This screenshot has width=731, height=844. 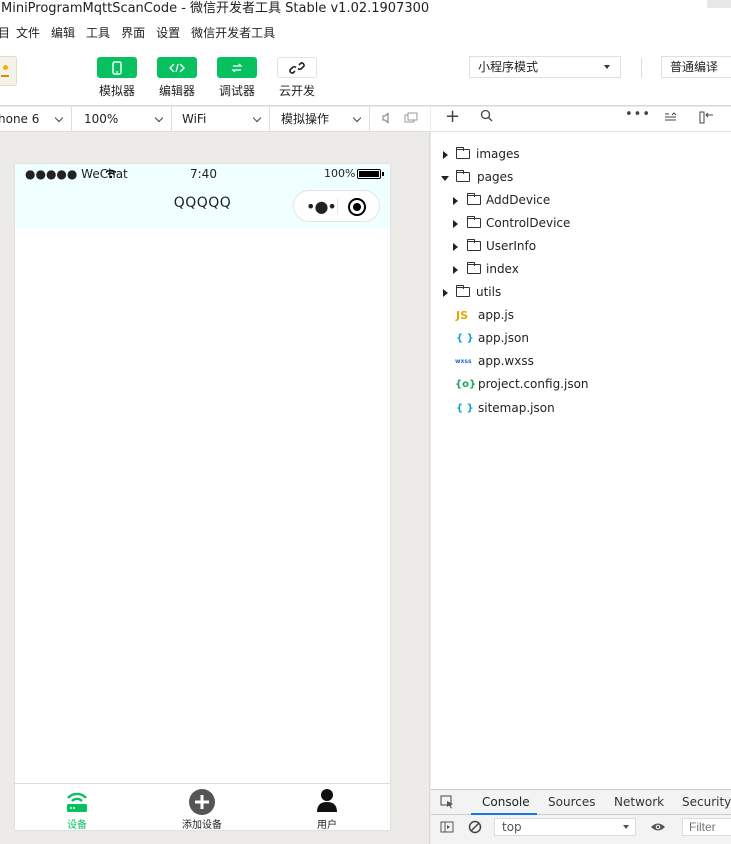 What do you see at coordinates (77, 801) in the screenshot?
I see `router-icon` at bounding box center [77, 801].